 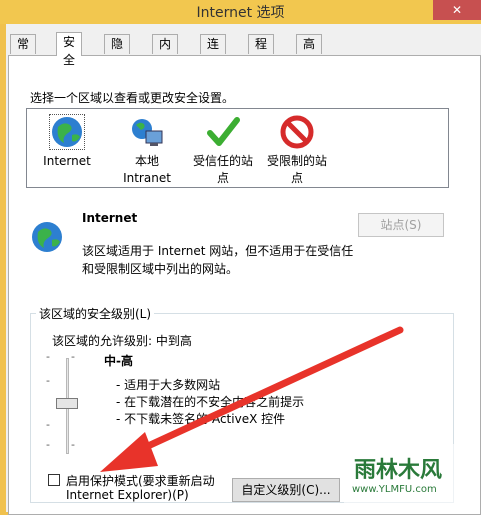 I want to click on protected-mode-label-line1: 启用保护模式(要求重新启动, so click(x=140, y=481).